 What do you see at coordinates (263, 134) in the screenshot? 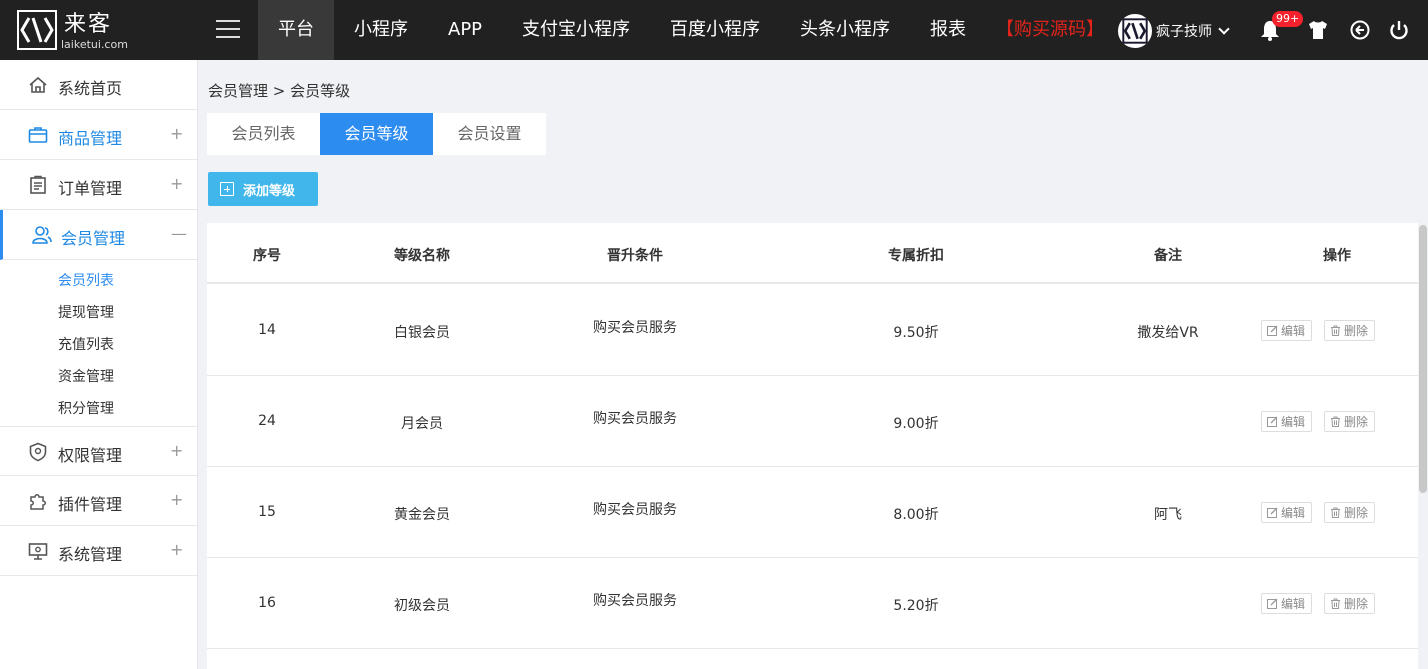
I see `tab-member-list: 会员列表` at bounding box center [263, 134].